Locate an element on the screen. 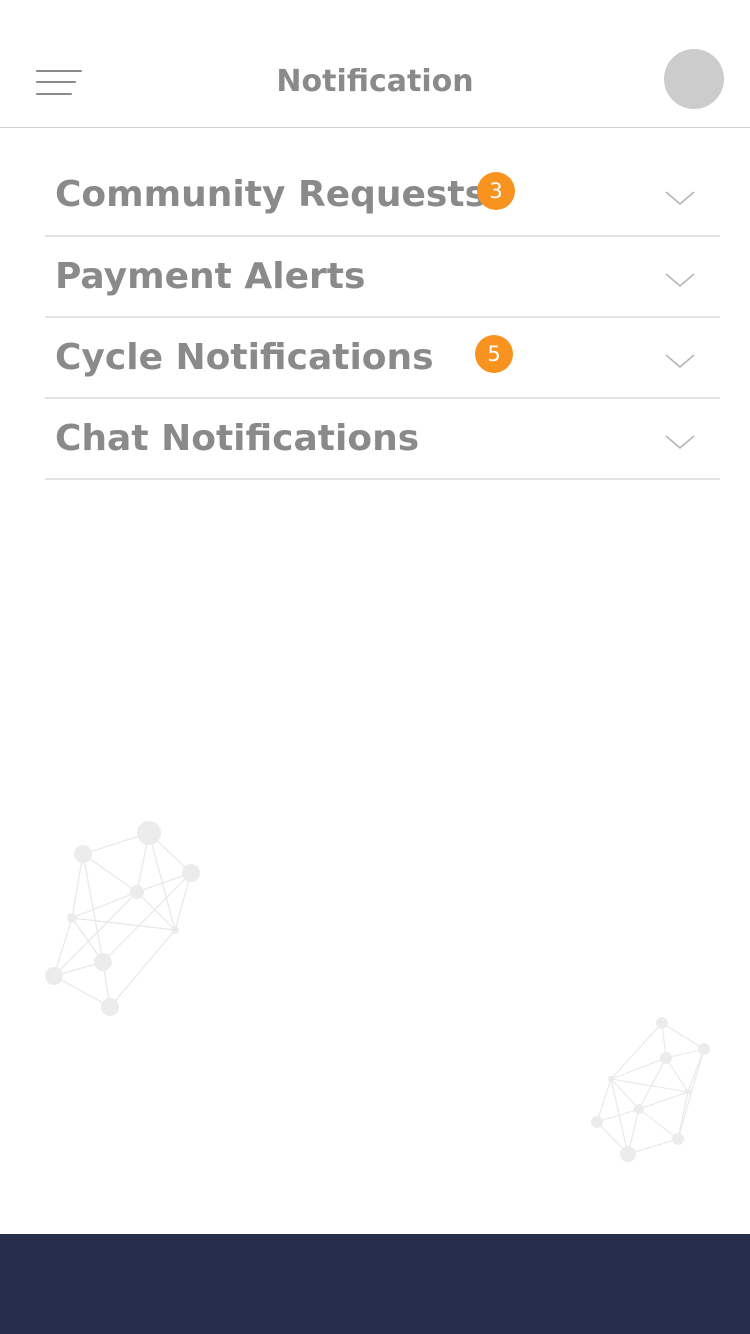 The image size is (750, 1334). page-title: Notification is located at coordinates (375, 81).